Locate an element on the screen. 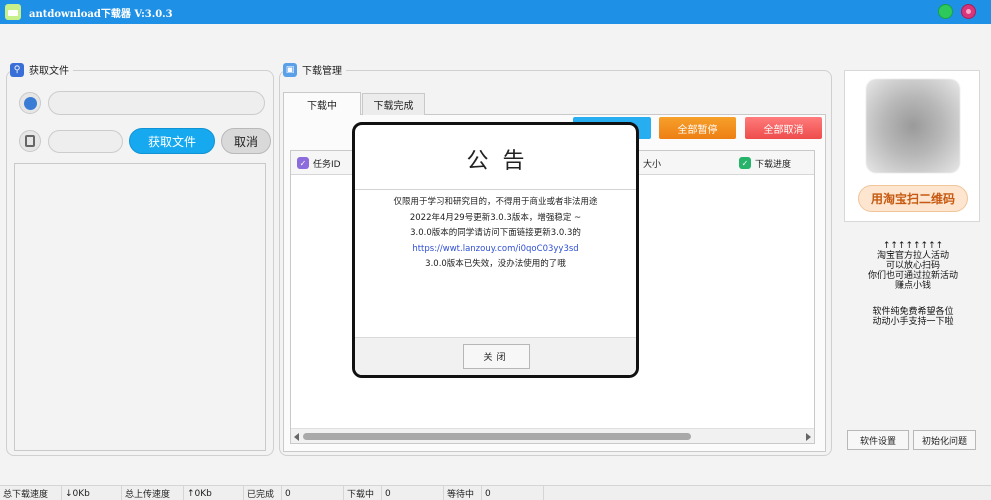 The height and width of the screenshot is (500, 991). dialog-footer: 关闭 is located at coordinates (495, 356).